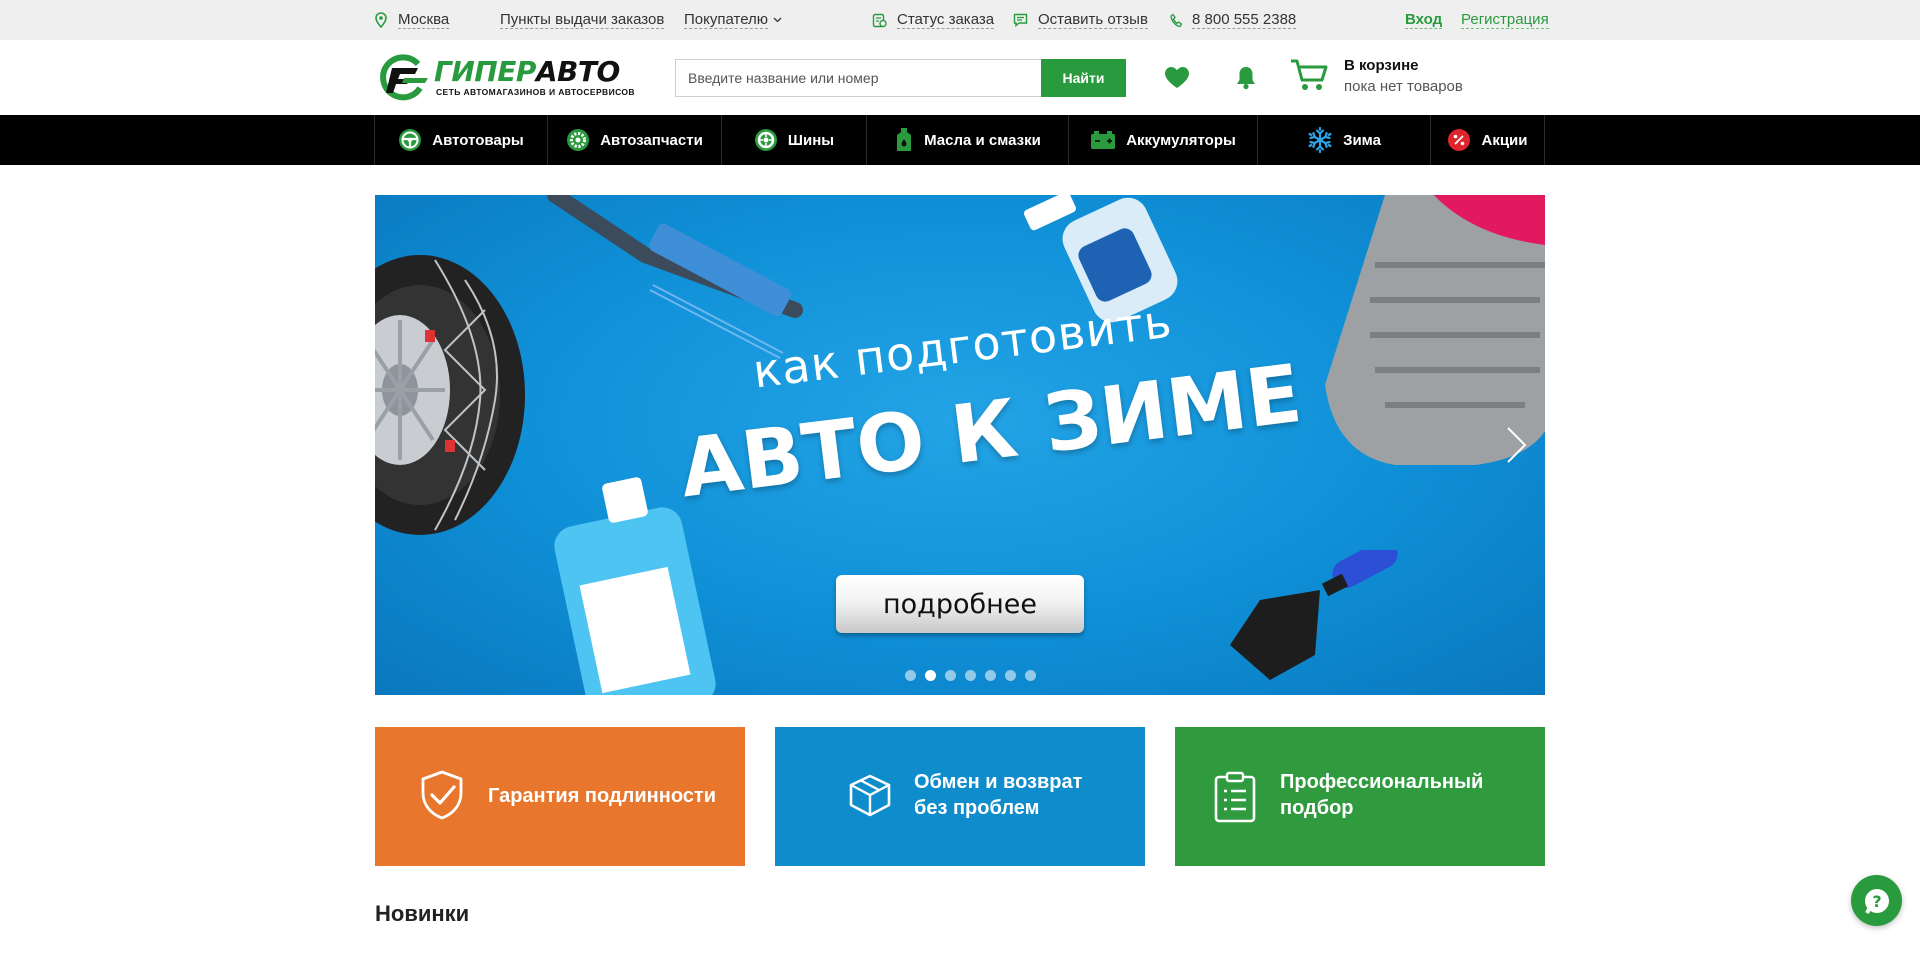  Describe the element at coordinates (1459, 140) in the screenshot. I see `percent-icon` at that location.